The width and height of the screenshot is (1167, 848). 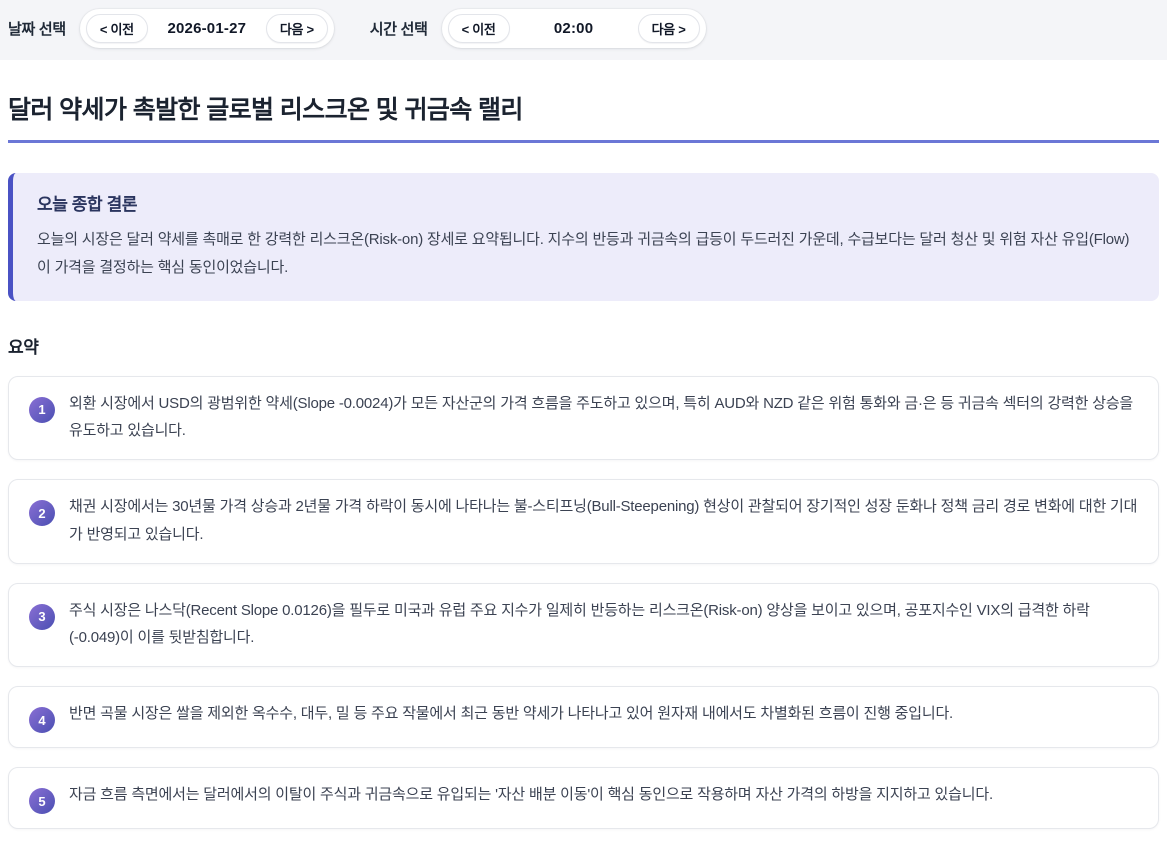 I want to click on page-title: 달러 약세가 촉발한 글로벌 리스크온 및 귀금속 랠리, so click(x=583, y=116).